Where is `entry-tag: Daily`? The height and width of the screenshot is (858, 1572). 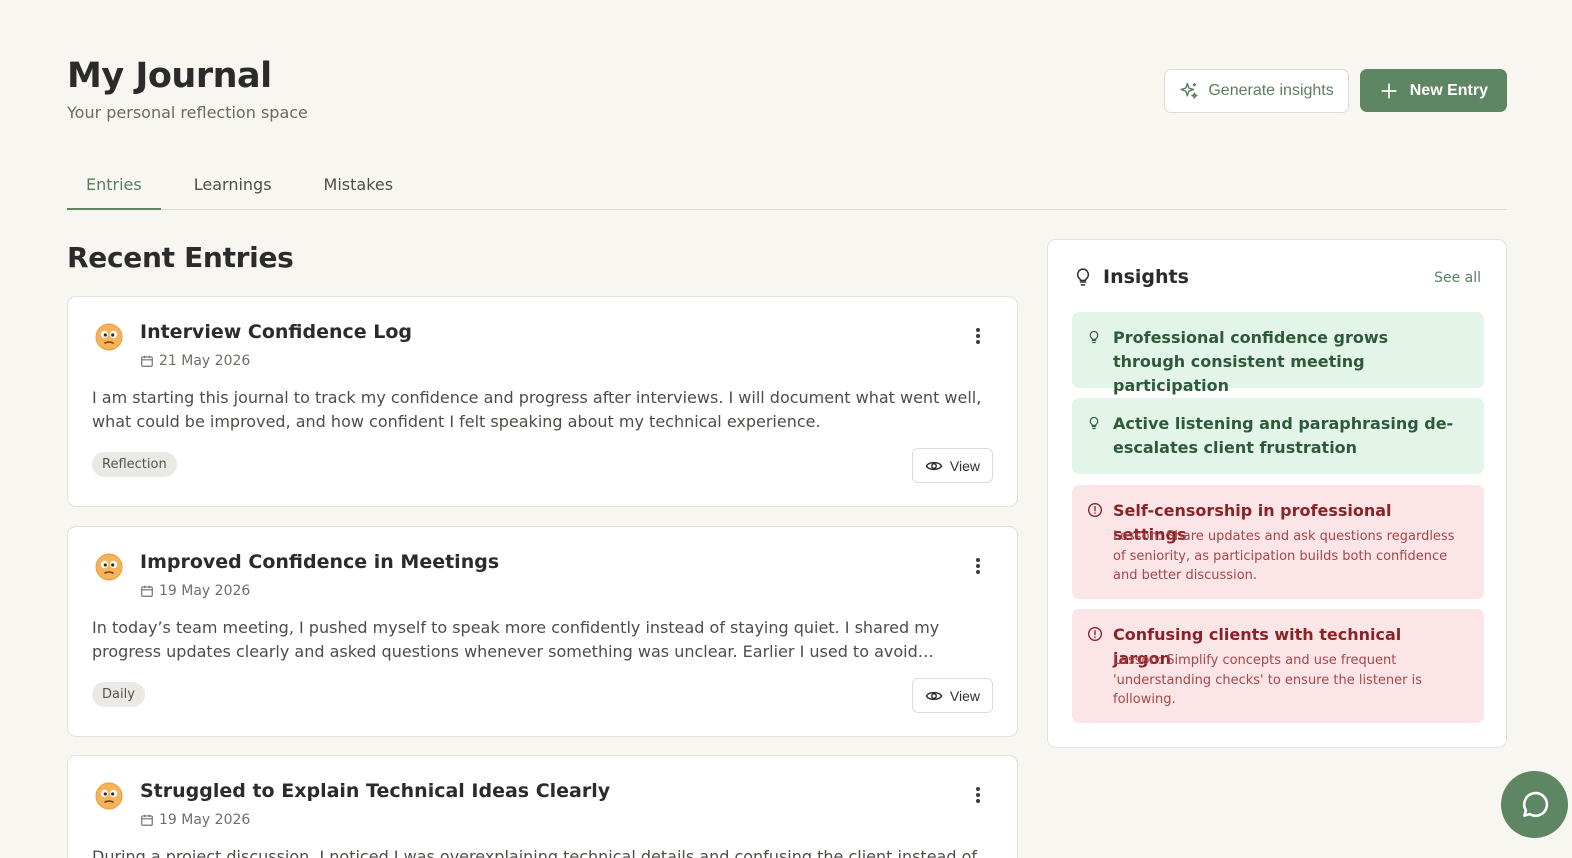
entry-tag: Daily is located at coordinates (118, 694).